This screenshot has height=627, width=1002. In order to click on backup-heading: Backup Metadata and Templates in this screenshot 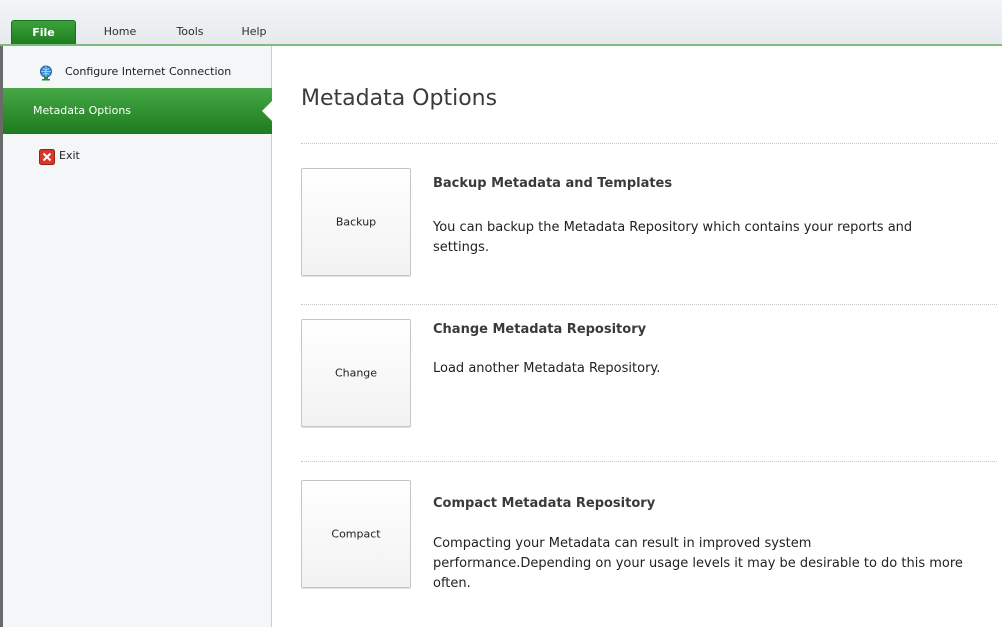, I will do `click(553, 183)`.